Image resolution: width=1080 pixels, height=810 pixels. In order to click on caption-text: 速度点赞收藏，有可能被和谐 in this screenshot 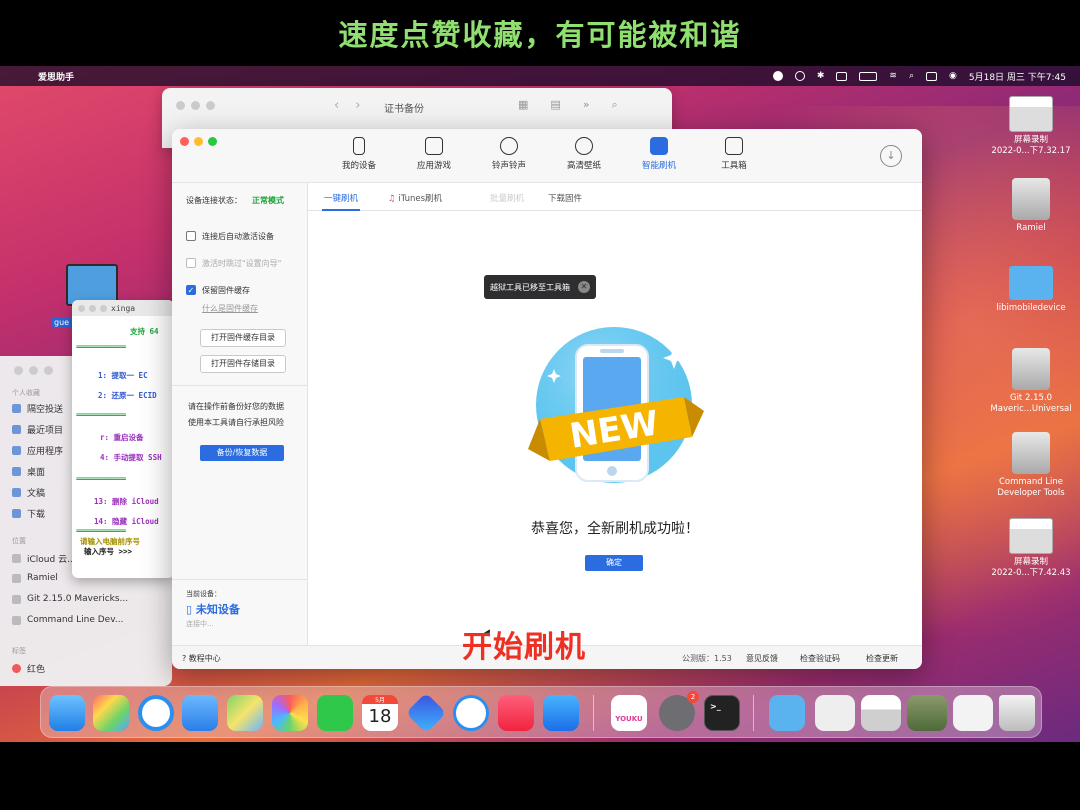, I will do `click(540, 35)`.